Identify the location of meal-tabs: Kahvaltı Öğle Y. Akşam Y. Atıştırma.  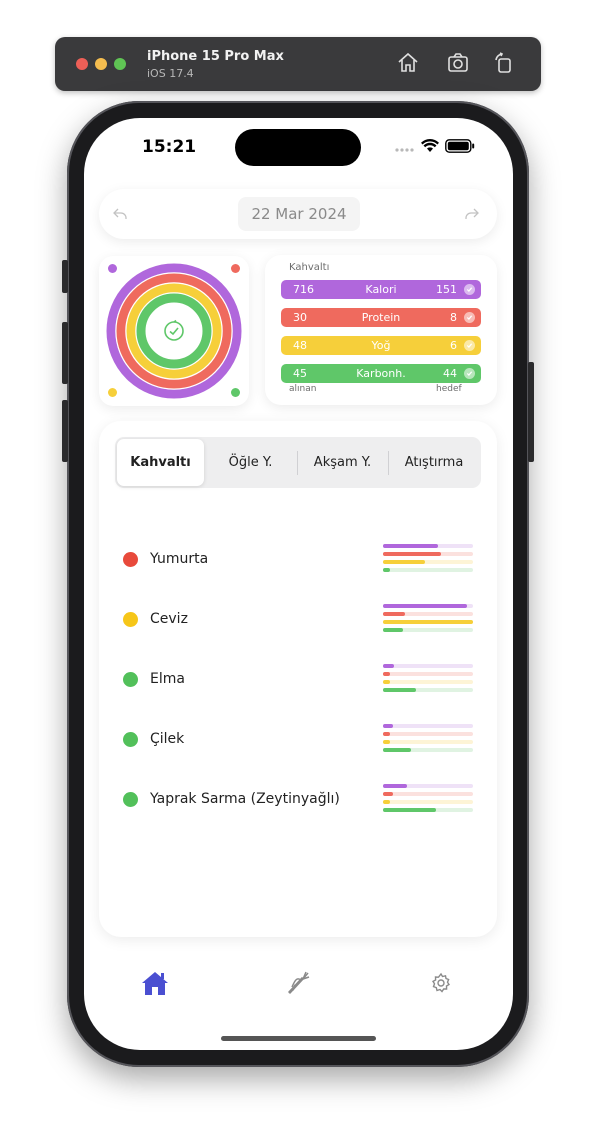
(298, 462).